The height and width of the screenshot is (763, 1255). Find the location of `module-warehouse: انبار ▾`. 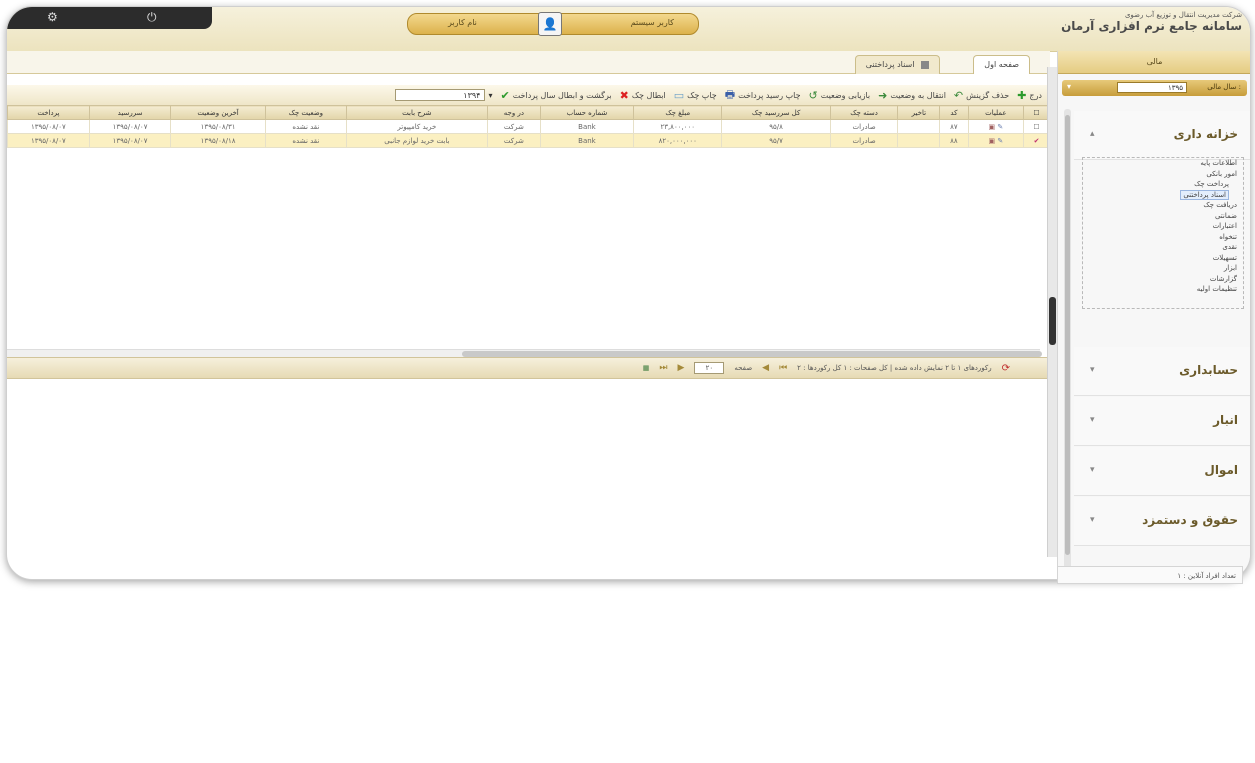

module-warehouse: انبار ▾ is located at coordinates (1162, 421).